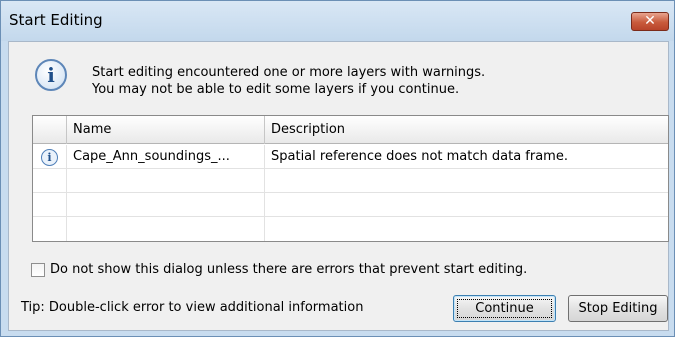  What do you see at coordinates (56, 20) in the screenshot?
I see `window-title: Start Editing` at bounding box center [56, 20].